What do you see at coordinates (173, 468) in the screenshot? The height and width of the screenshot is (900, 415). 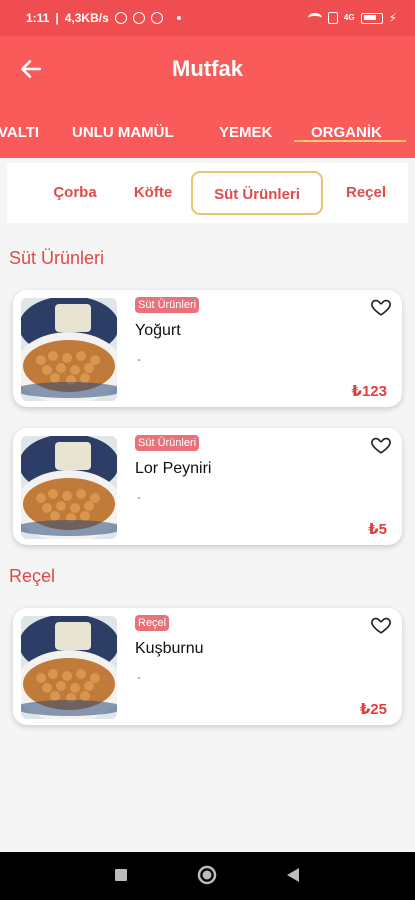 I see `product-name: Lor Peyniri` at bounding box center [173, 468].